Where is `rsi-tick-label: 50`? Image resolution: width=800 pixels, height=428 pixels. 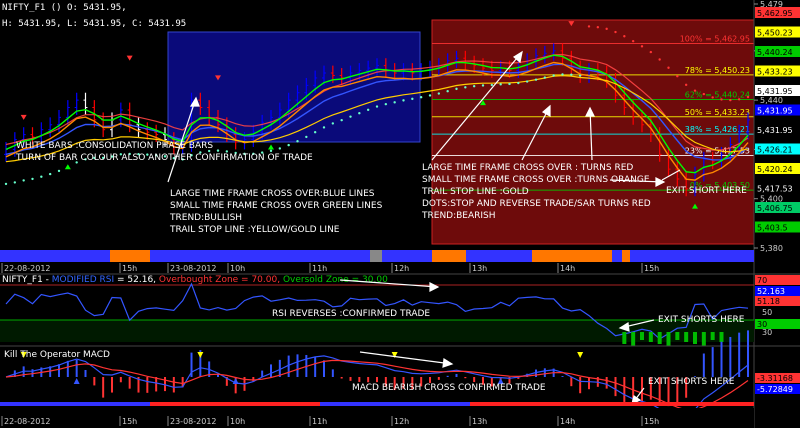 rsi-tick-label: 50 is located at coordinates (767, 312).